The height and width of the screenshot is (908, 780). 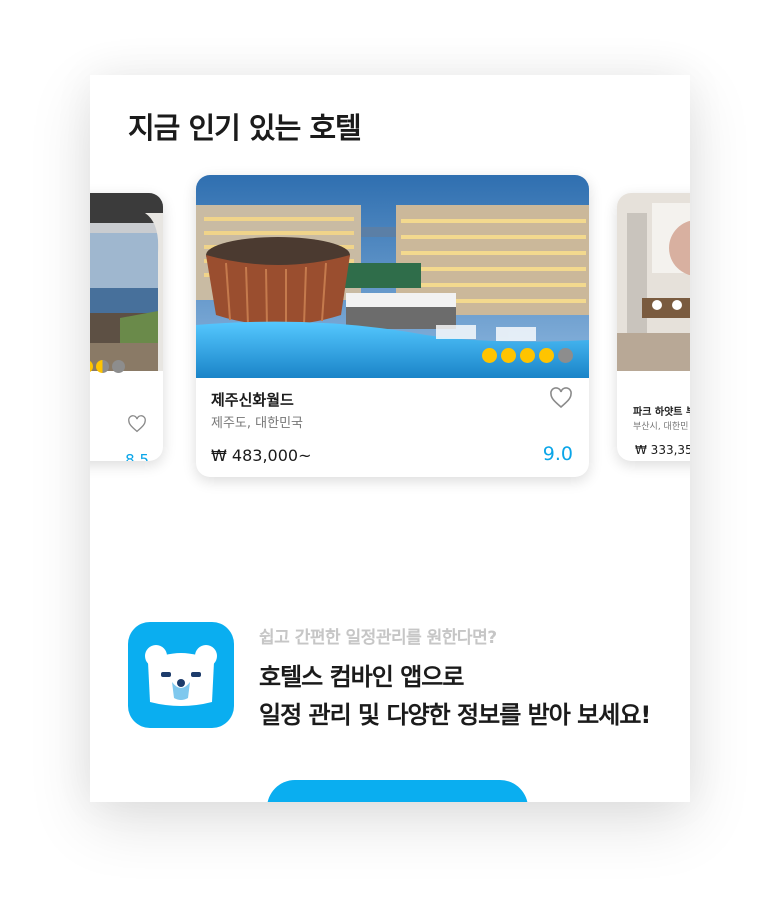 I want to click on hotel-card-left: 8.5, so click(x=126, y=327).